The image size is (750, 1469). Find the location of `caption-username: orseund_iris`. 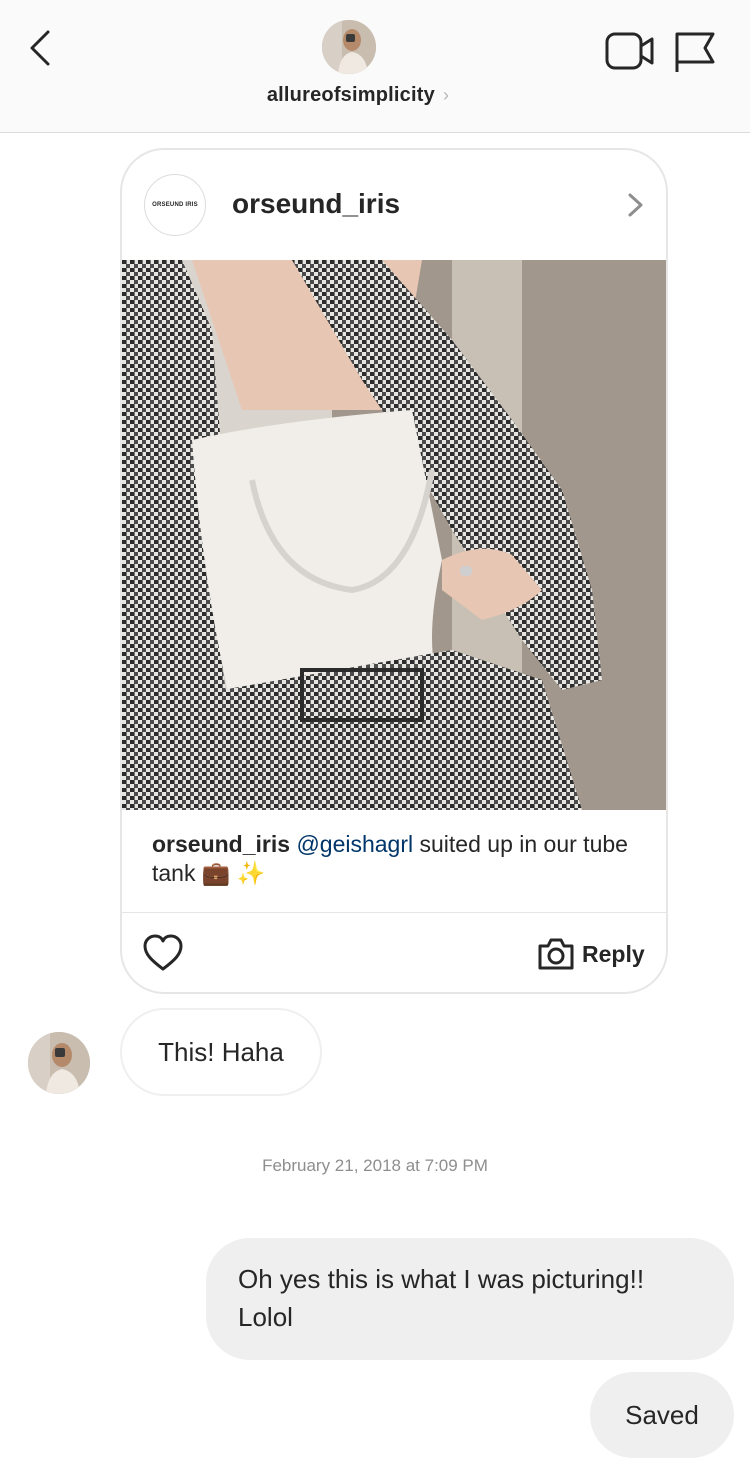

caption-username: orseund_iris is located at coordinates (221, 844).